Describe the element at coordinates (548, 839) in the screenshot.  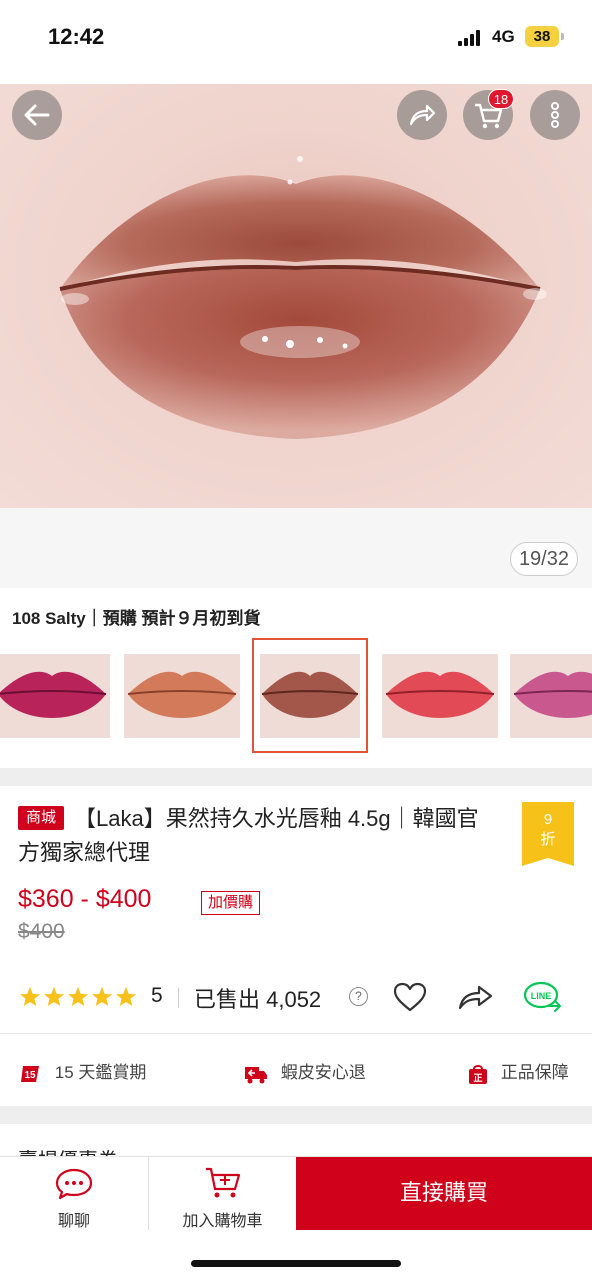
I see `discount-unit: 折` at that location.